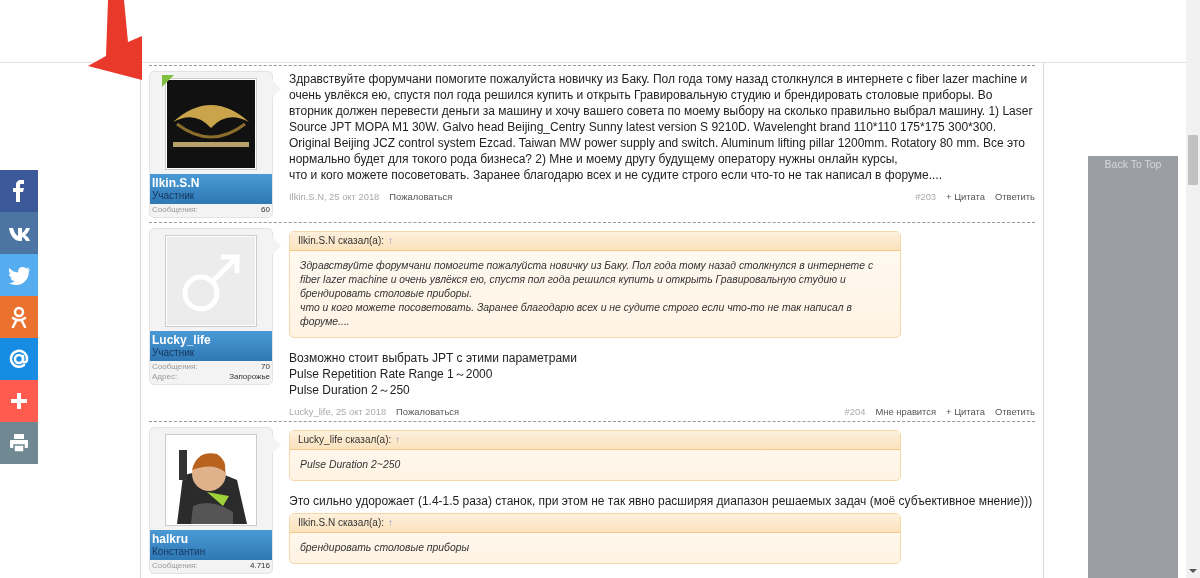 Image resolution: width=1200 pixels, height=578 pixels. Describe the element at coordinates (265, 210) in the screenshot. I see `stat-value: 60` at that location.